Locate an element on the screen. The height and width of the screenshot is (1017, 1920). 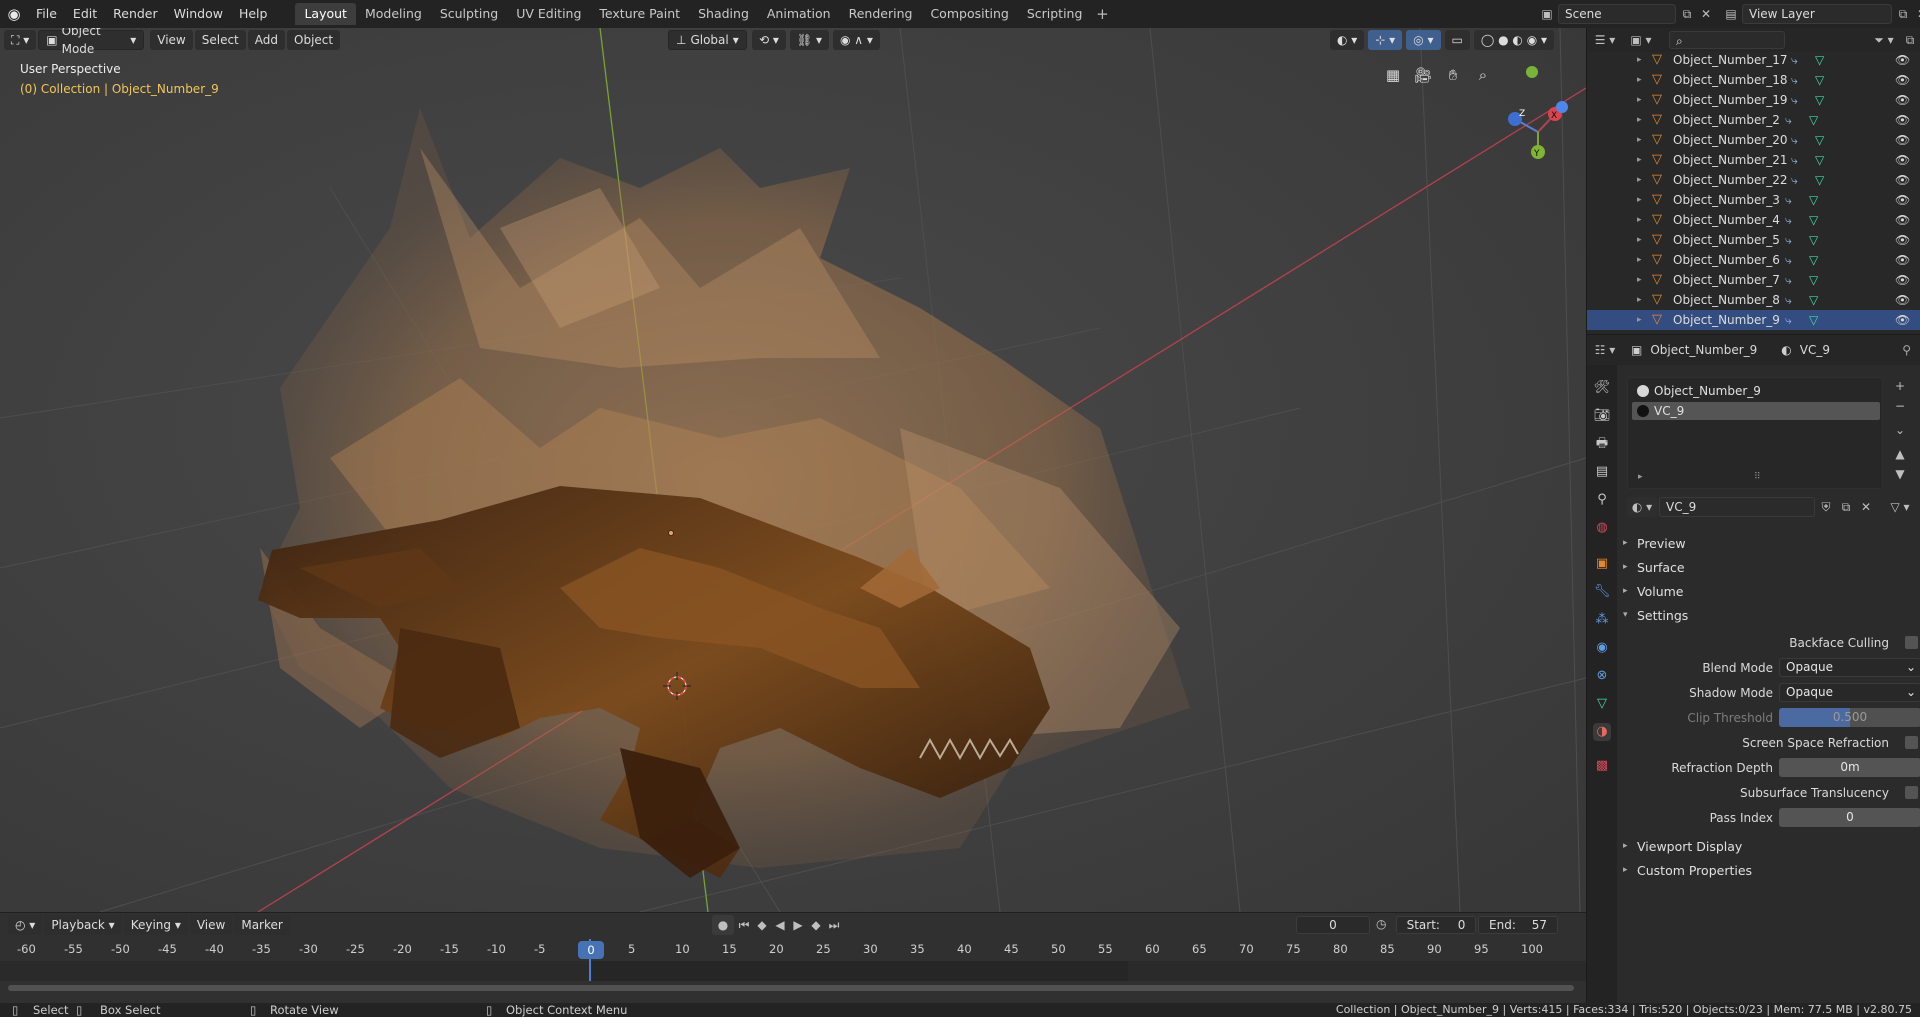
camera-icon: 🎥︎ is located at coordinates (1423, 75).